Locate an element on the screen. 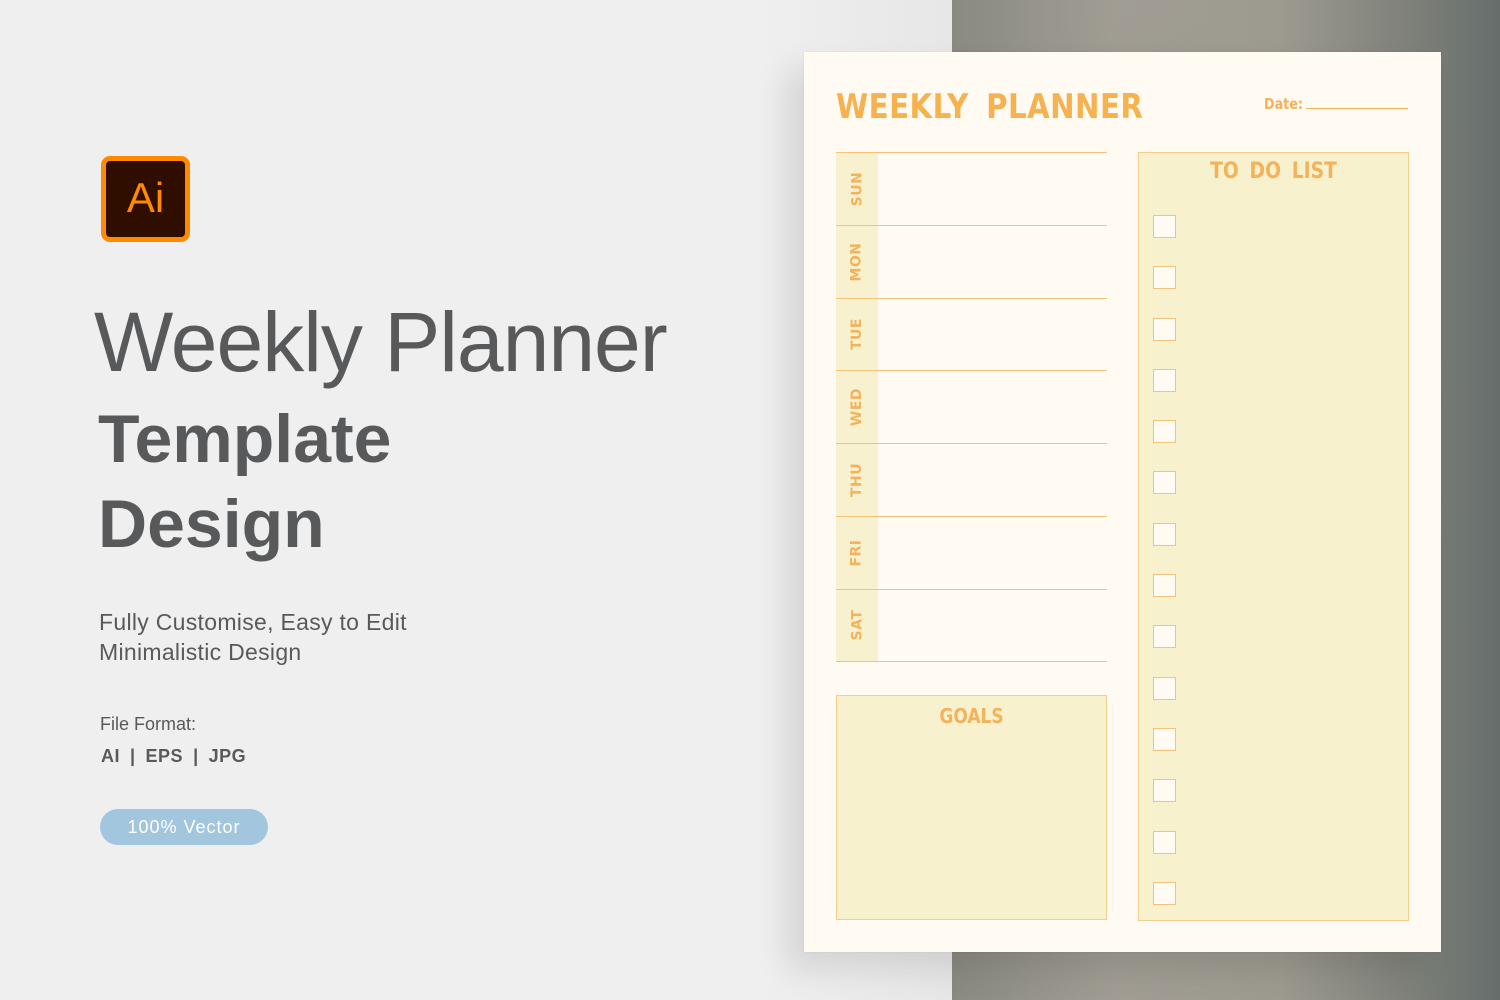 Image resolution: width=1500 pixels, height=1000 pixels. day-tab: SAT is located at coordinates (857, 625).